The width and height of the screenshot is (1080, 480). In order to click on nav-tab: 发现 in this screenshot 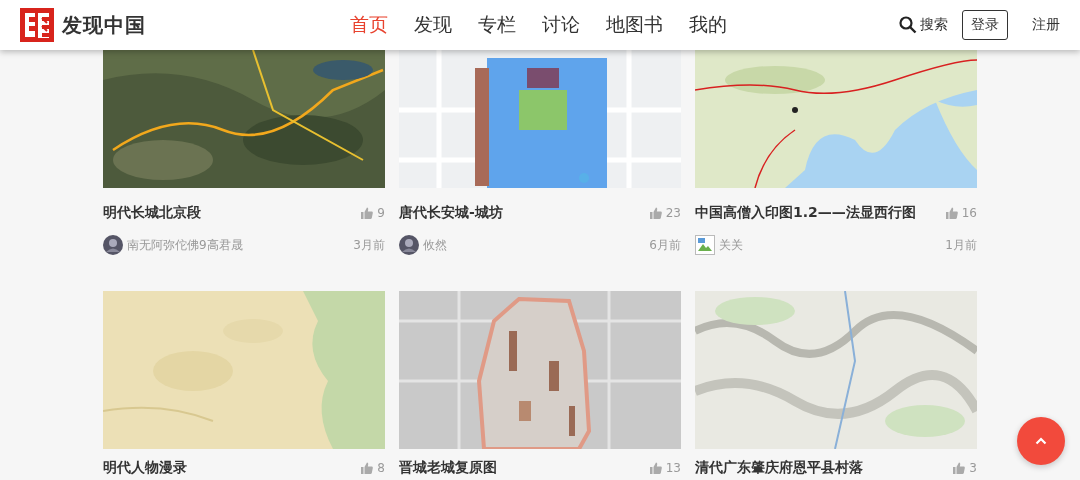, I will do `click(433, 25)`.